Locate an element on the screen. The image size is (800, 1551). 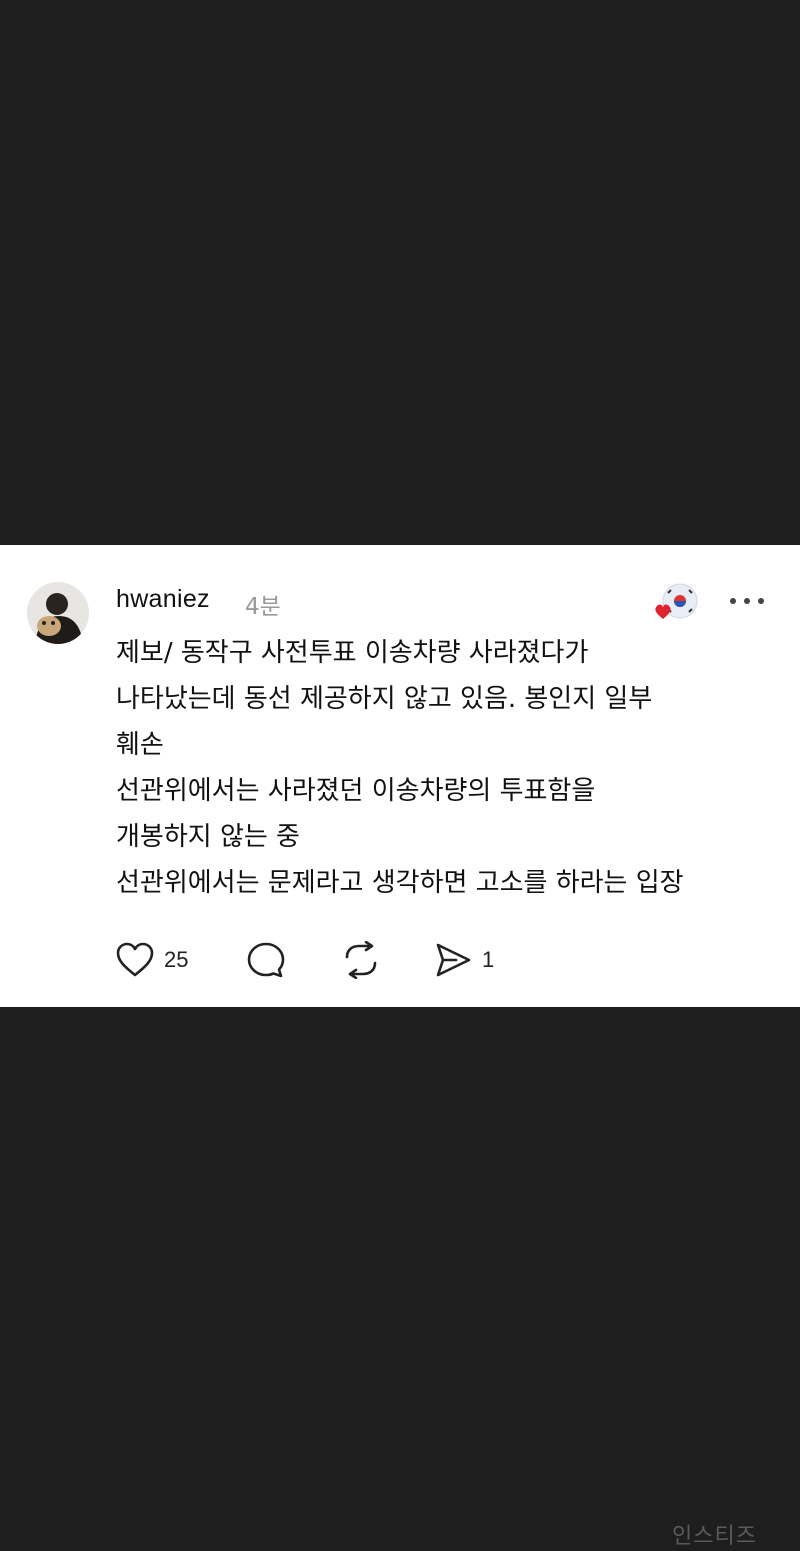
like-count: 25 is located at coordinates (176, 959).